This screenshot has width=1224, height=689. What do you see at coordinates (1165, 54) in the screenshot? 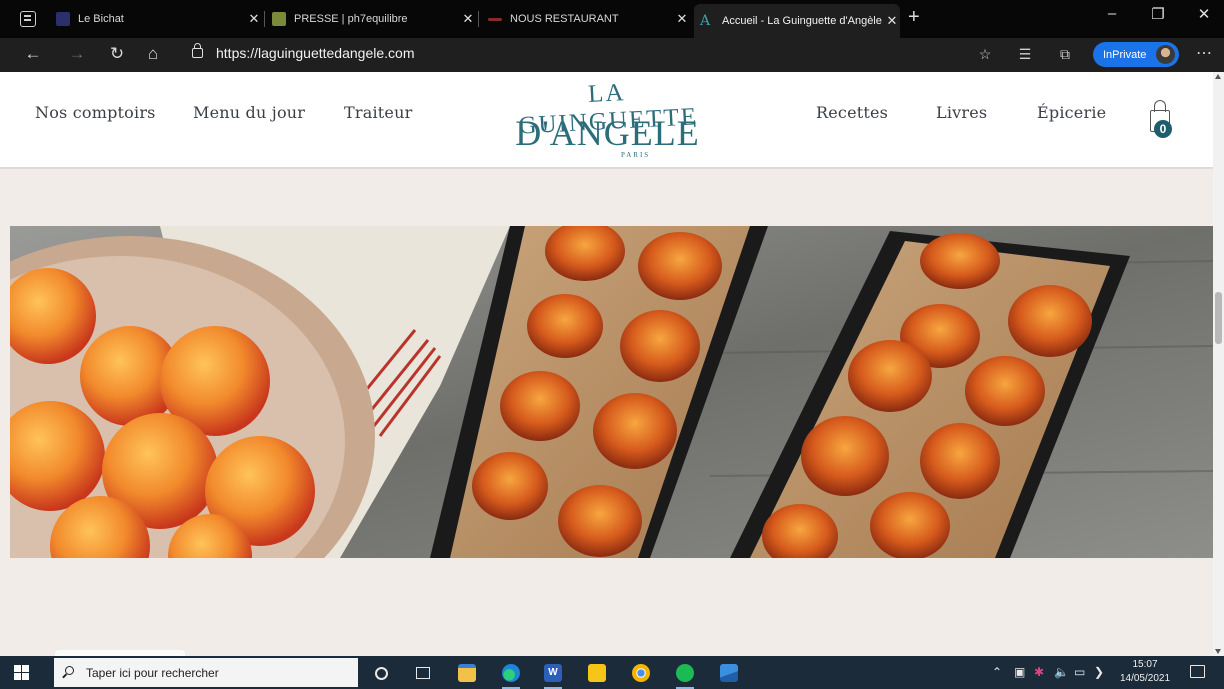
I see `profile-avatar` at bounding box center [1165, 54].